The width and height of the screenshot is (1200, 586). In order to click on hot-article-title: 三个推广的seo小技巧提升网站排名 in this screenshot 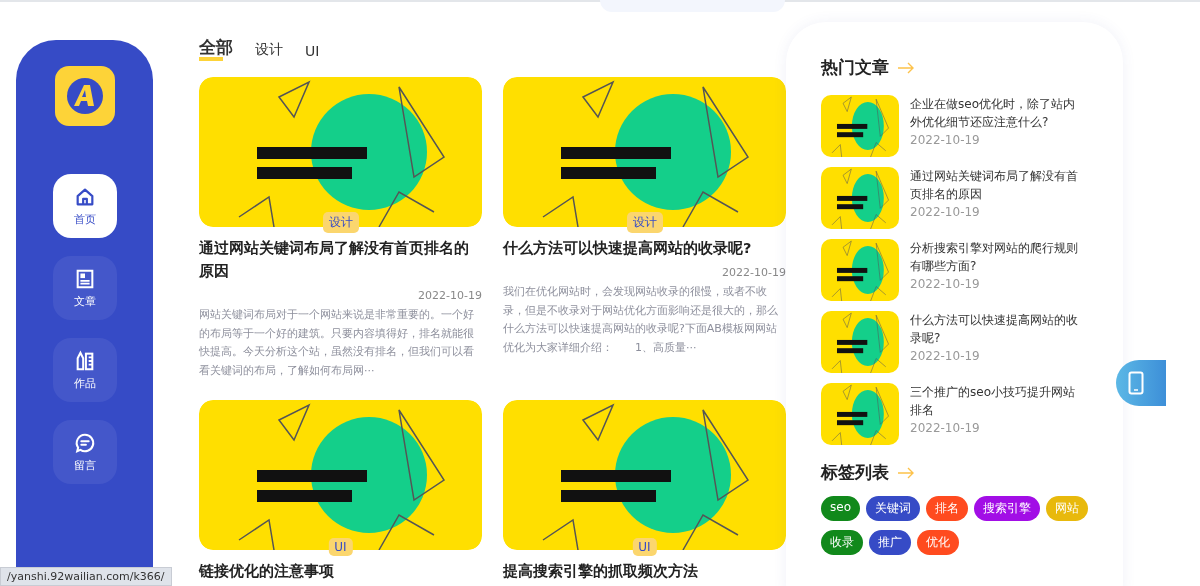, I will do `click(996, 401)`.